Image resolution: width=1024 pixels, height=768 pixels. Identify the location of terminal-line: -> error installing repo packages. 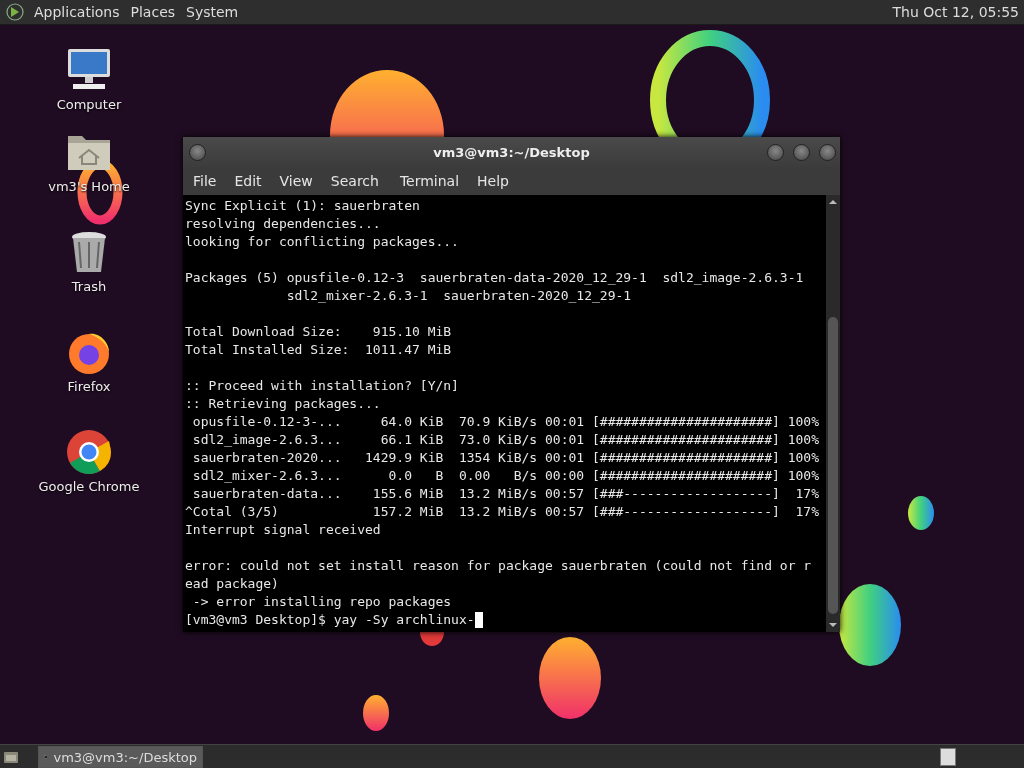
(322, 602).